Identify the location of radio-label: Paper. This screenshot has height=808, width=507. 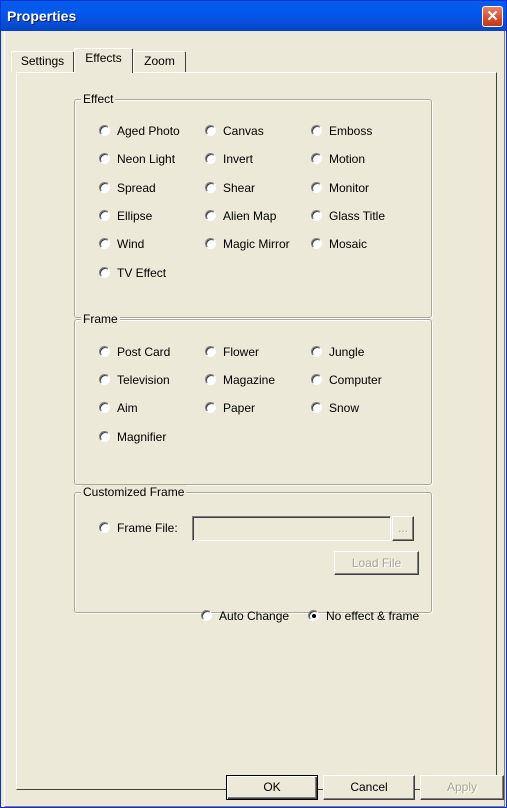
(239, 408).